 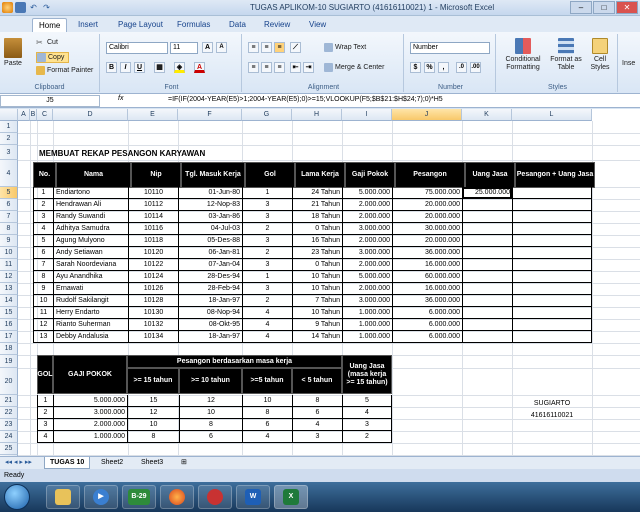 I want to click on sheet-tab-sheet2: Sheet2, so click(x=112, y=463).